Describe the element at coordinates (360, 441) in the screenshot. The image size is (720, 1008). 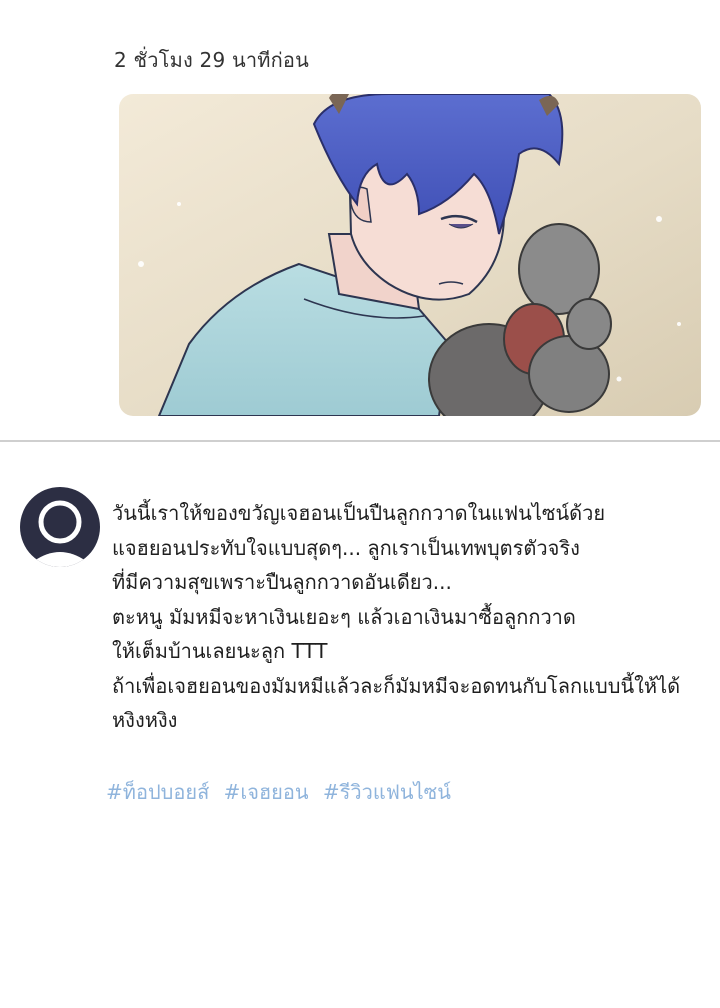
I see `section-divider` at that location.